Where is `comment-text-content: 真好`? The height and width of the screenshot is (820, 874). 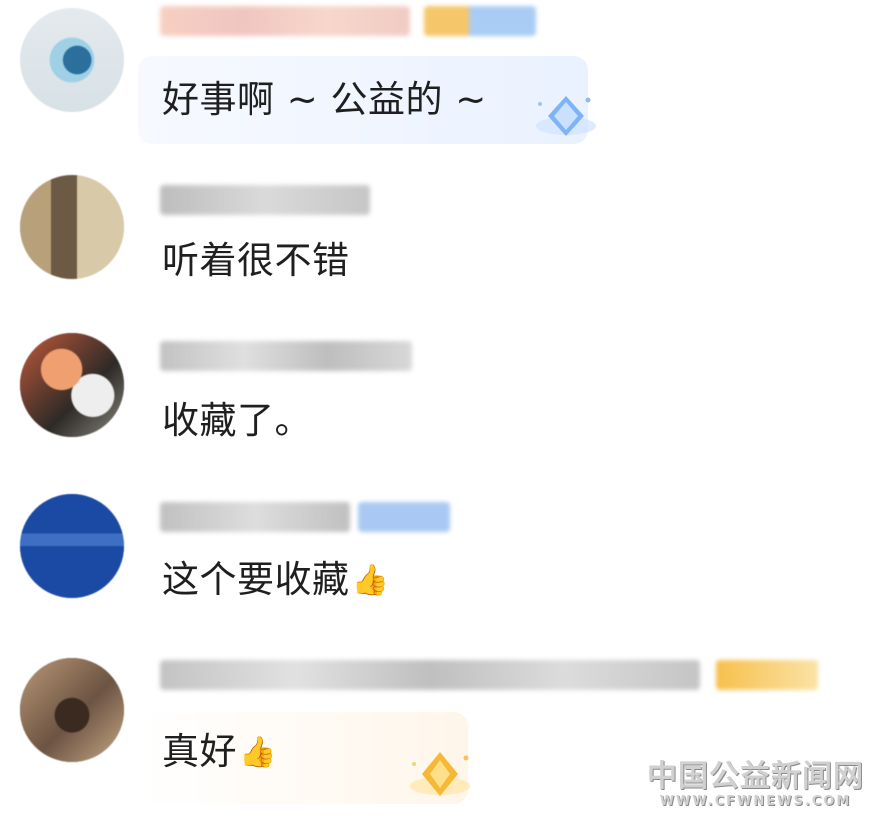
comment-text-content: 真好 is located at coordinates (199, 751).